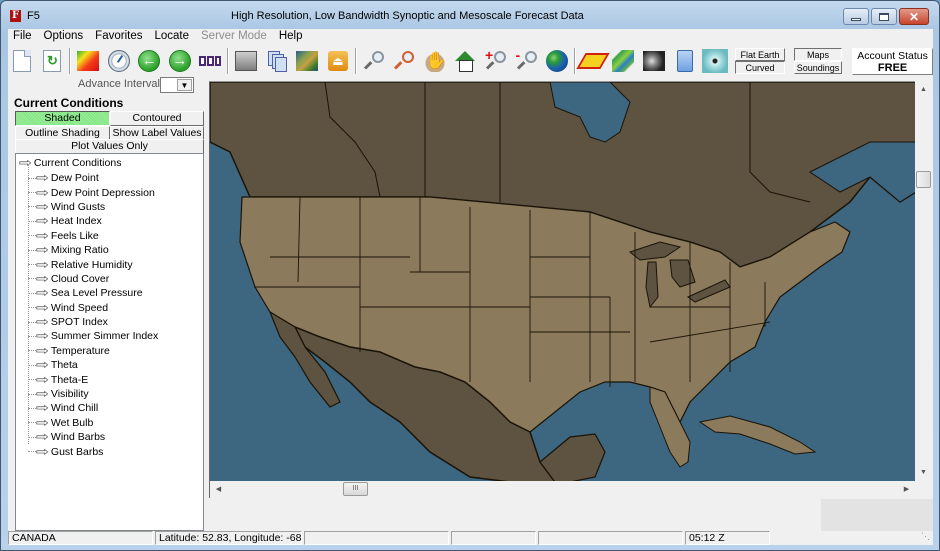  I want to click on zoom-in-button: +, so click(496, 61).